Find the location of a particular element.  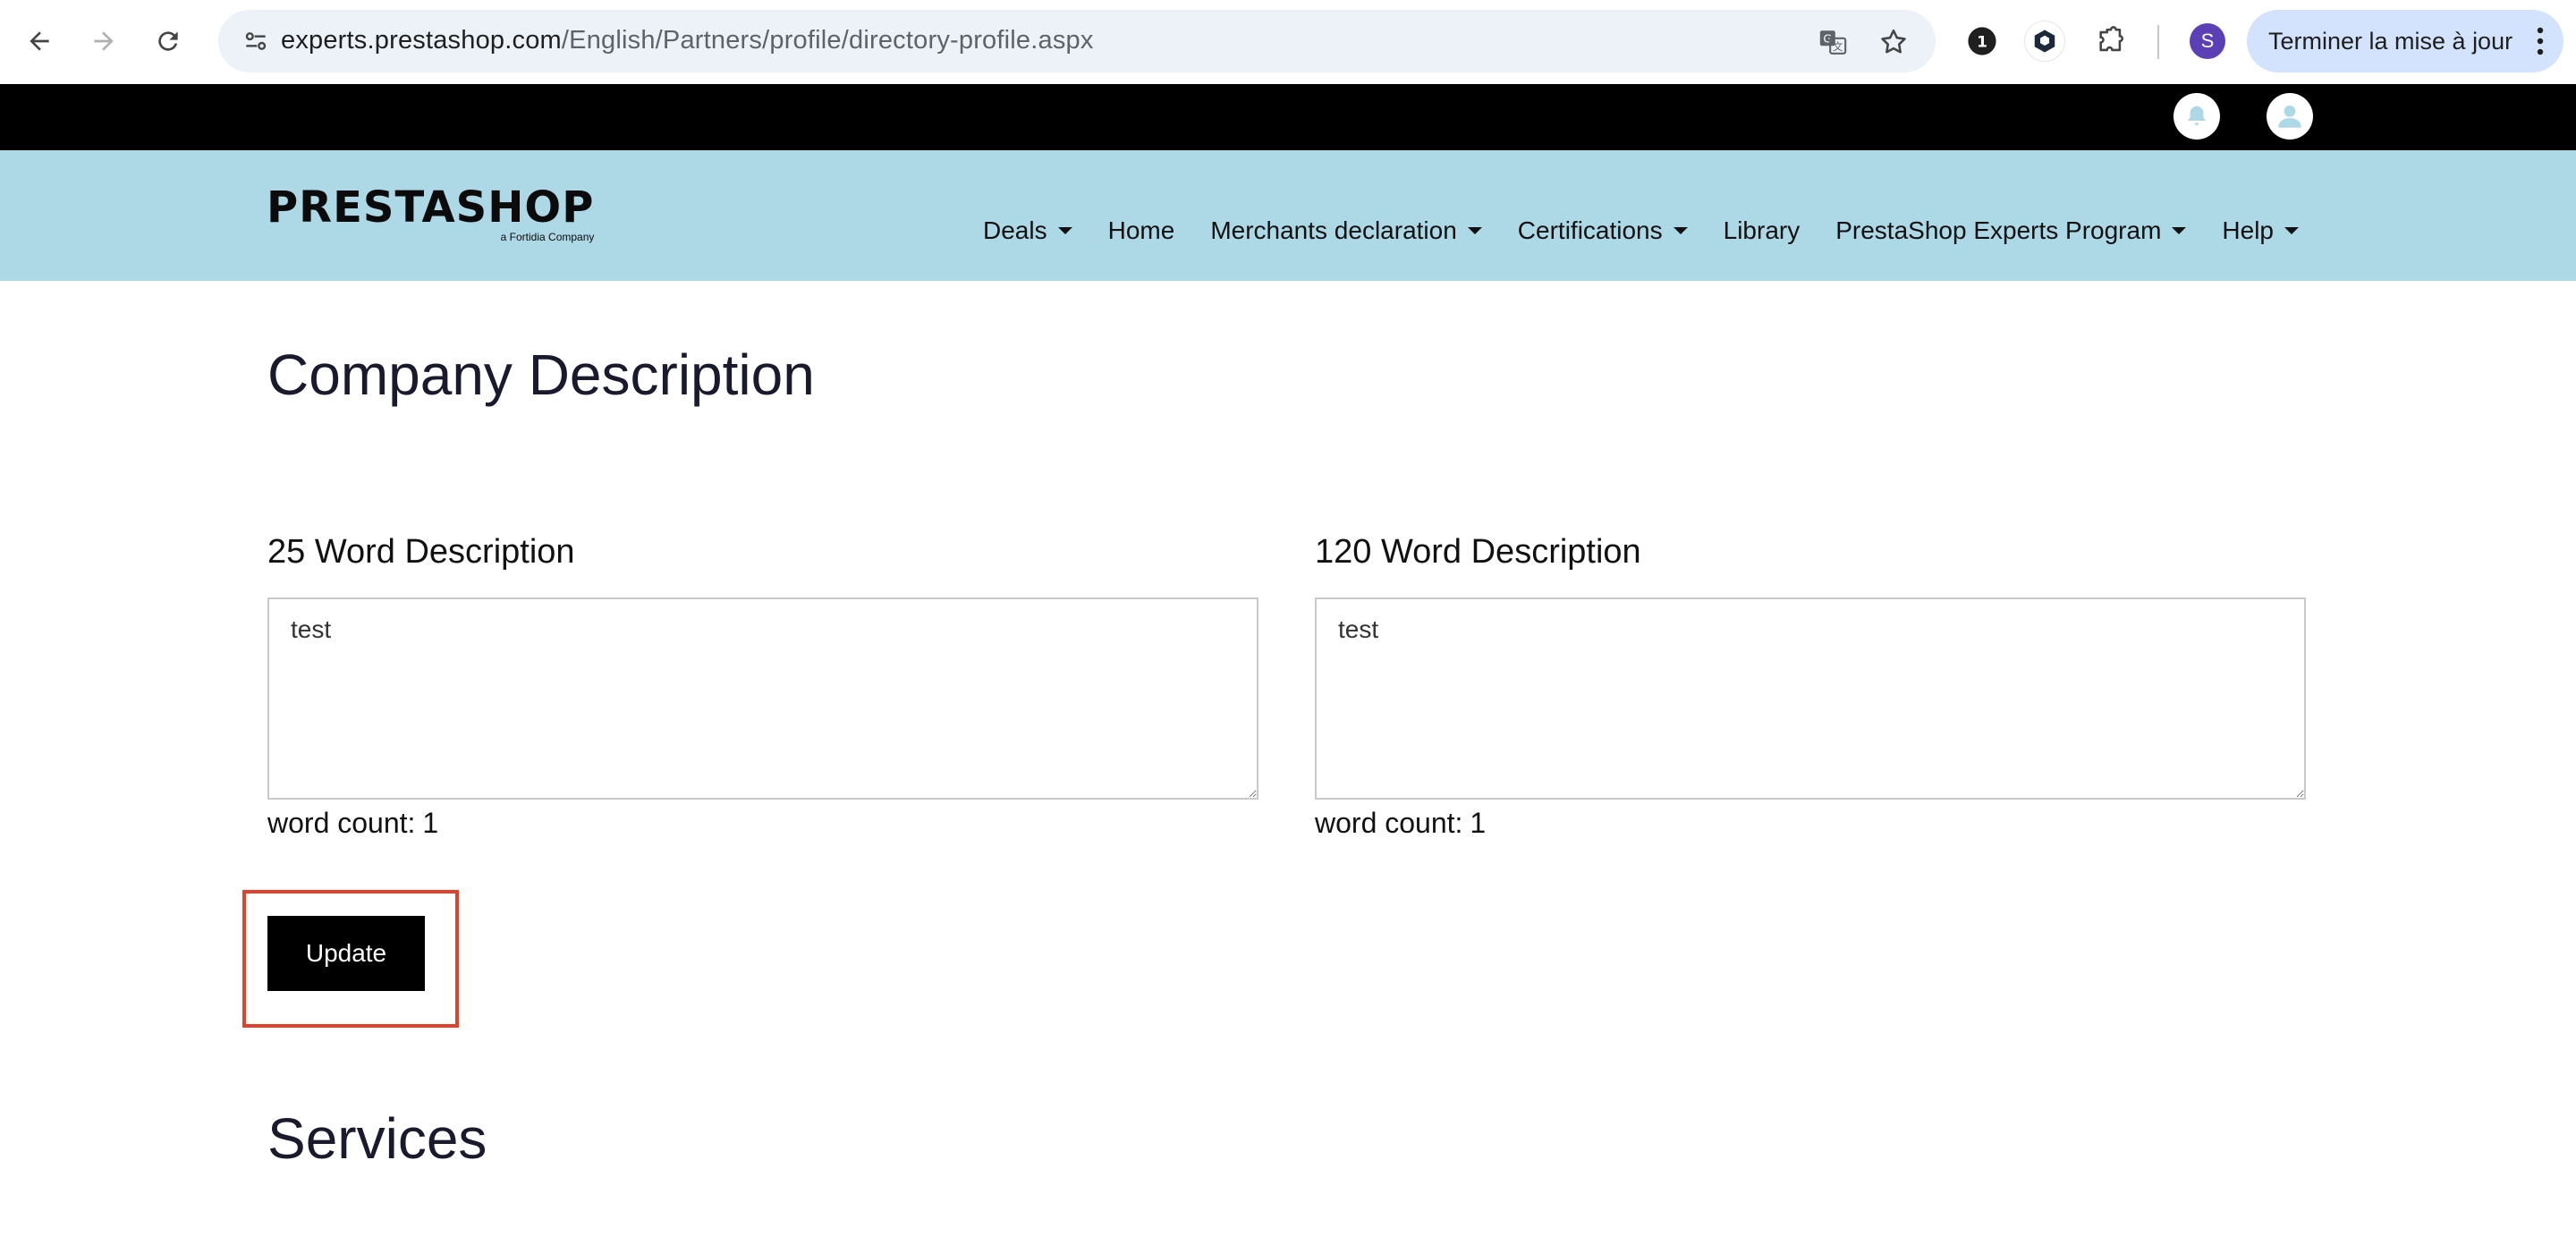

prestashop-logo: PRESTASHOP a Fortidia Company is located at coordinates (430, 214).